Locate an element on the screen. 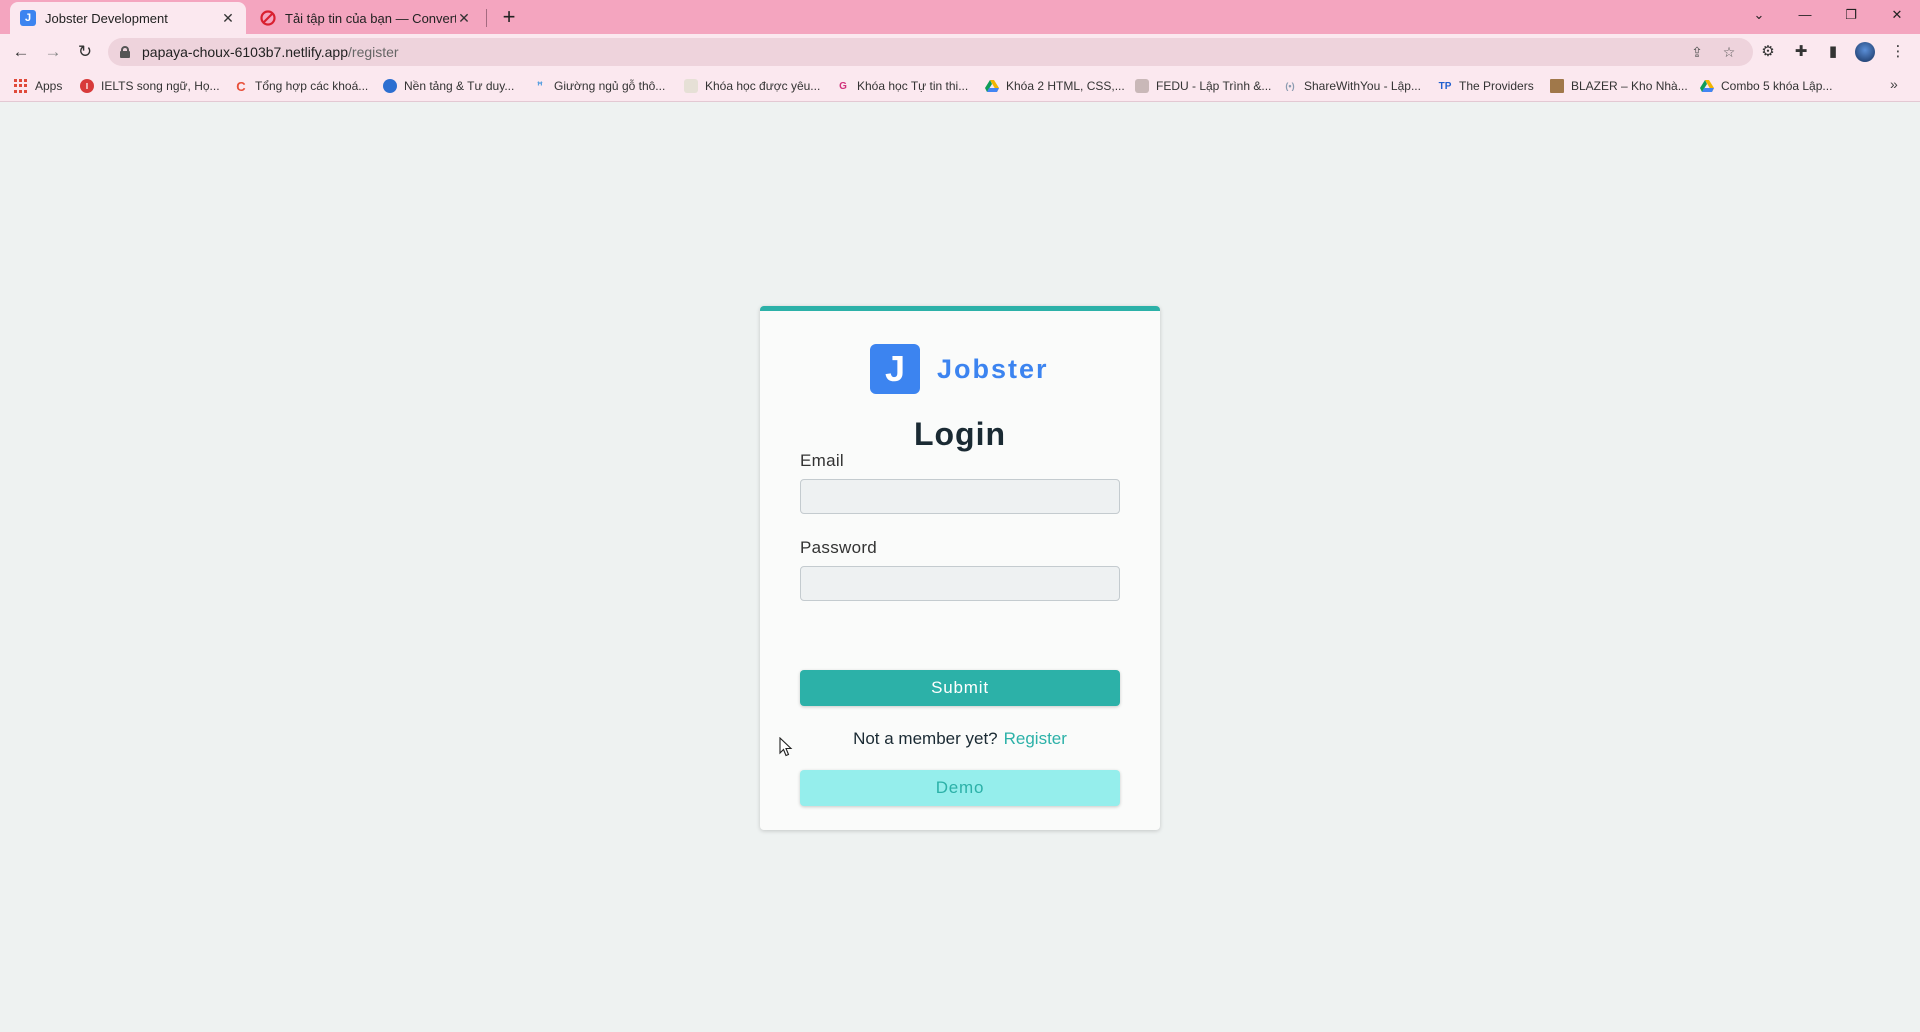 This screenshot has height=1032, width=1920. pink-logo-icon: G is located at coordinates (843, 86).